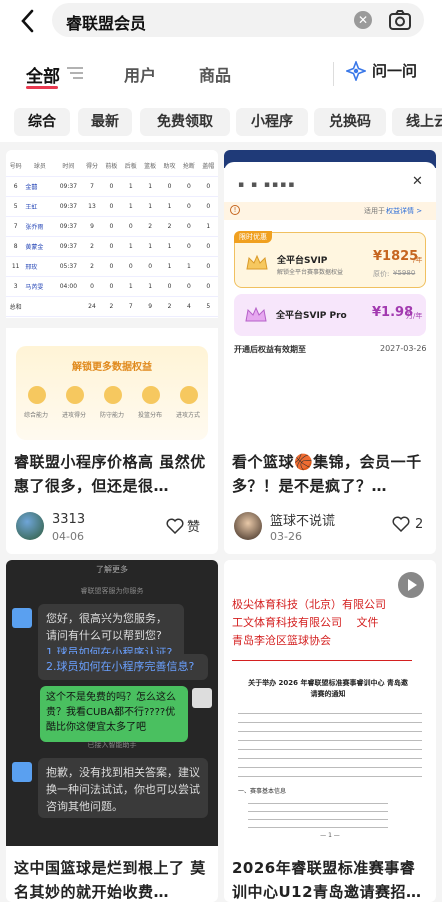 The width and height of the screenshot is (442, 902). What do you see at coordinates (112, 323) in the screenshot?
I see `image-gap` at bounding box center [112, 323].